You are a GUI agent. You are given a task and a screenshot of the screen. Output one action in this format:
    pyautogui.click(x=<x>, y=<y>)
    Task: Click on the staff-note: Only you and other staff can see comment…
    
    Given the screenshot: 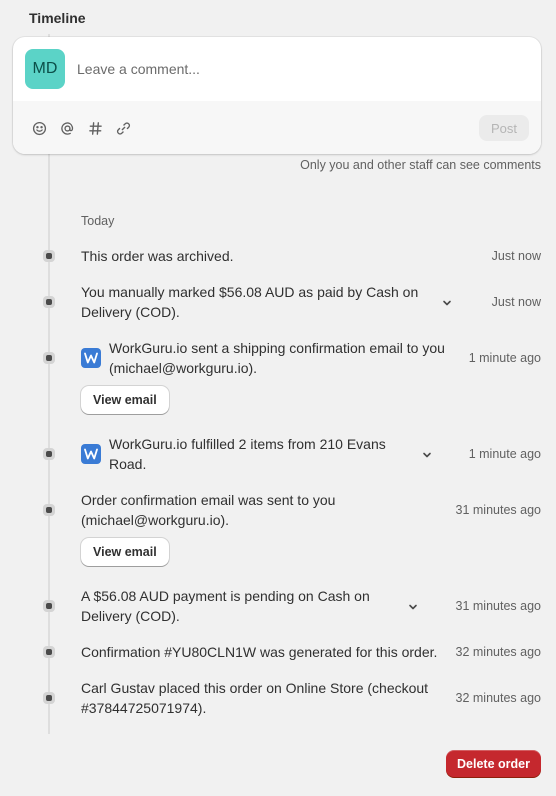 What is the action you would take?
    pyautogui.click(x=420, y=165)
    